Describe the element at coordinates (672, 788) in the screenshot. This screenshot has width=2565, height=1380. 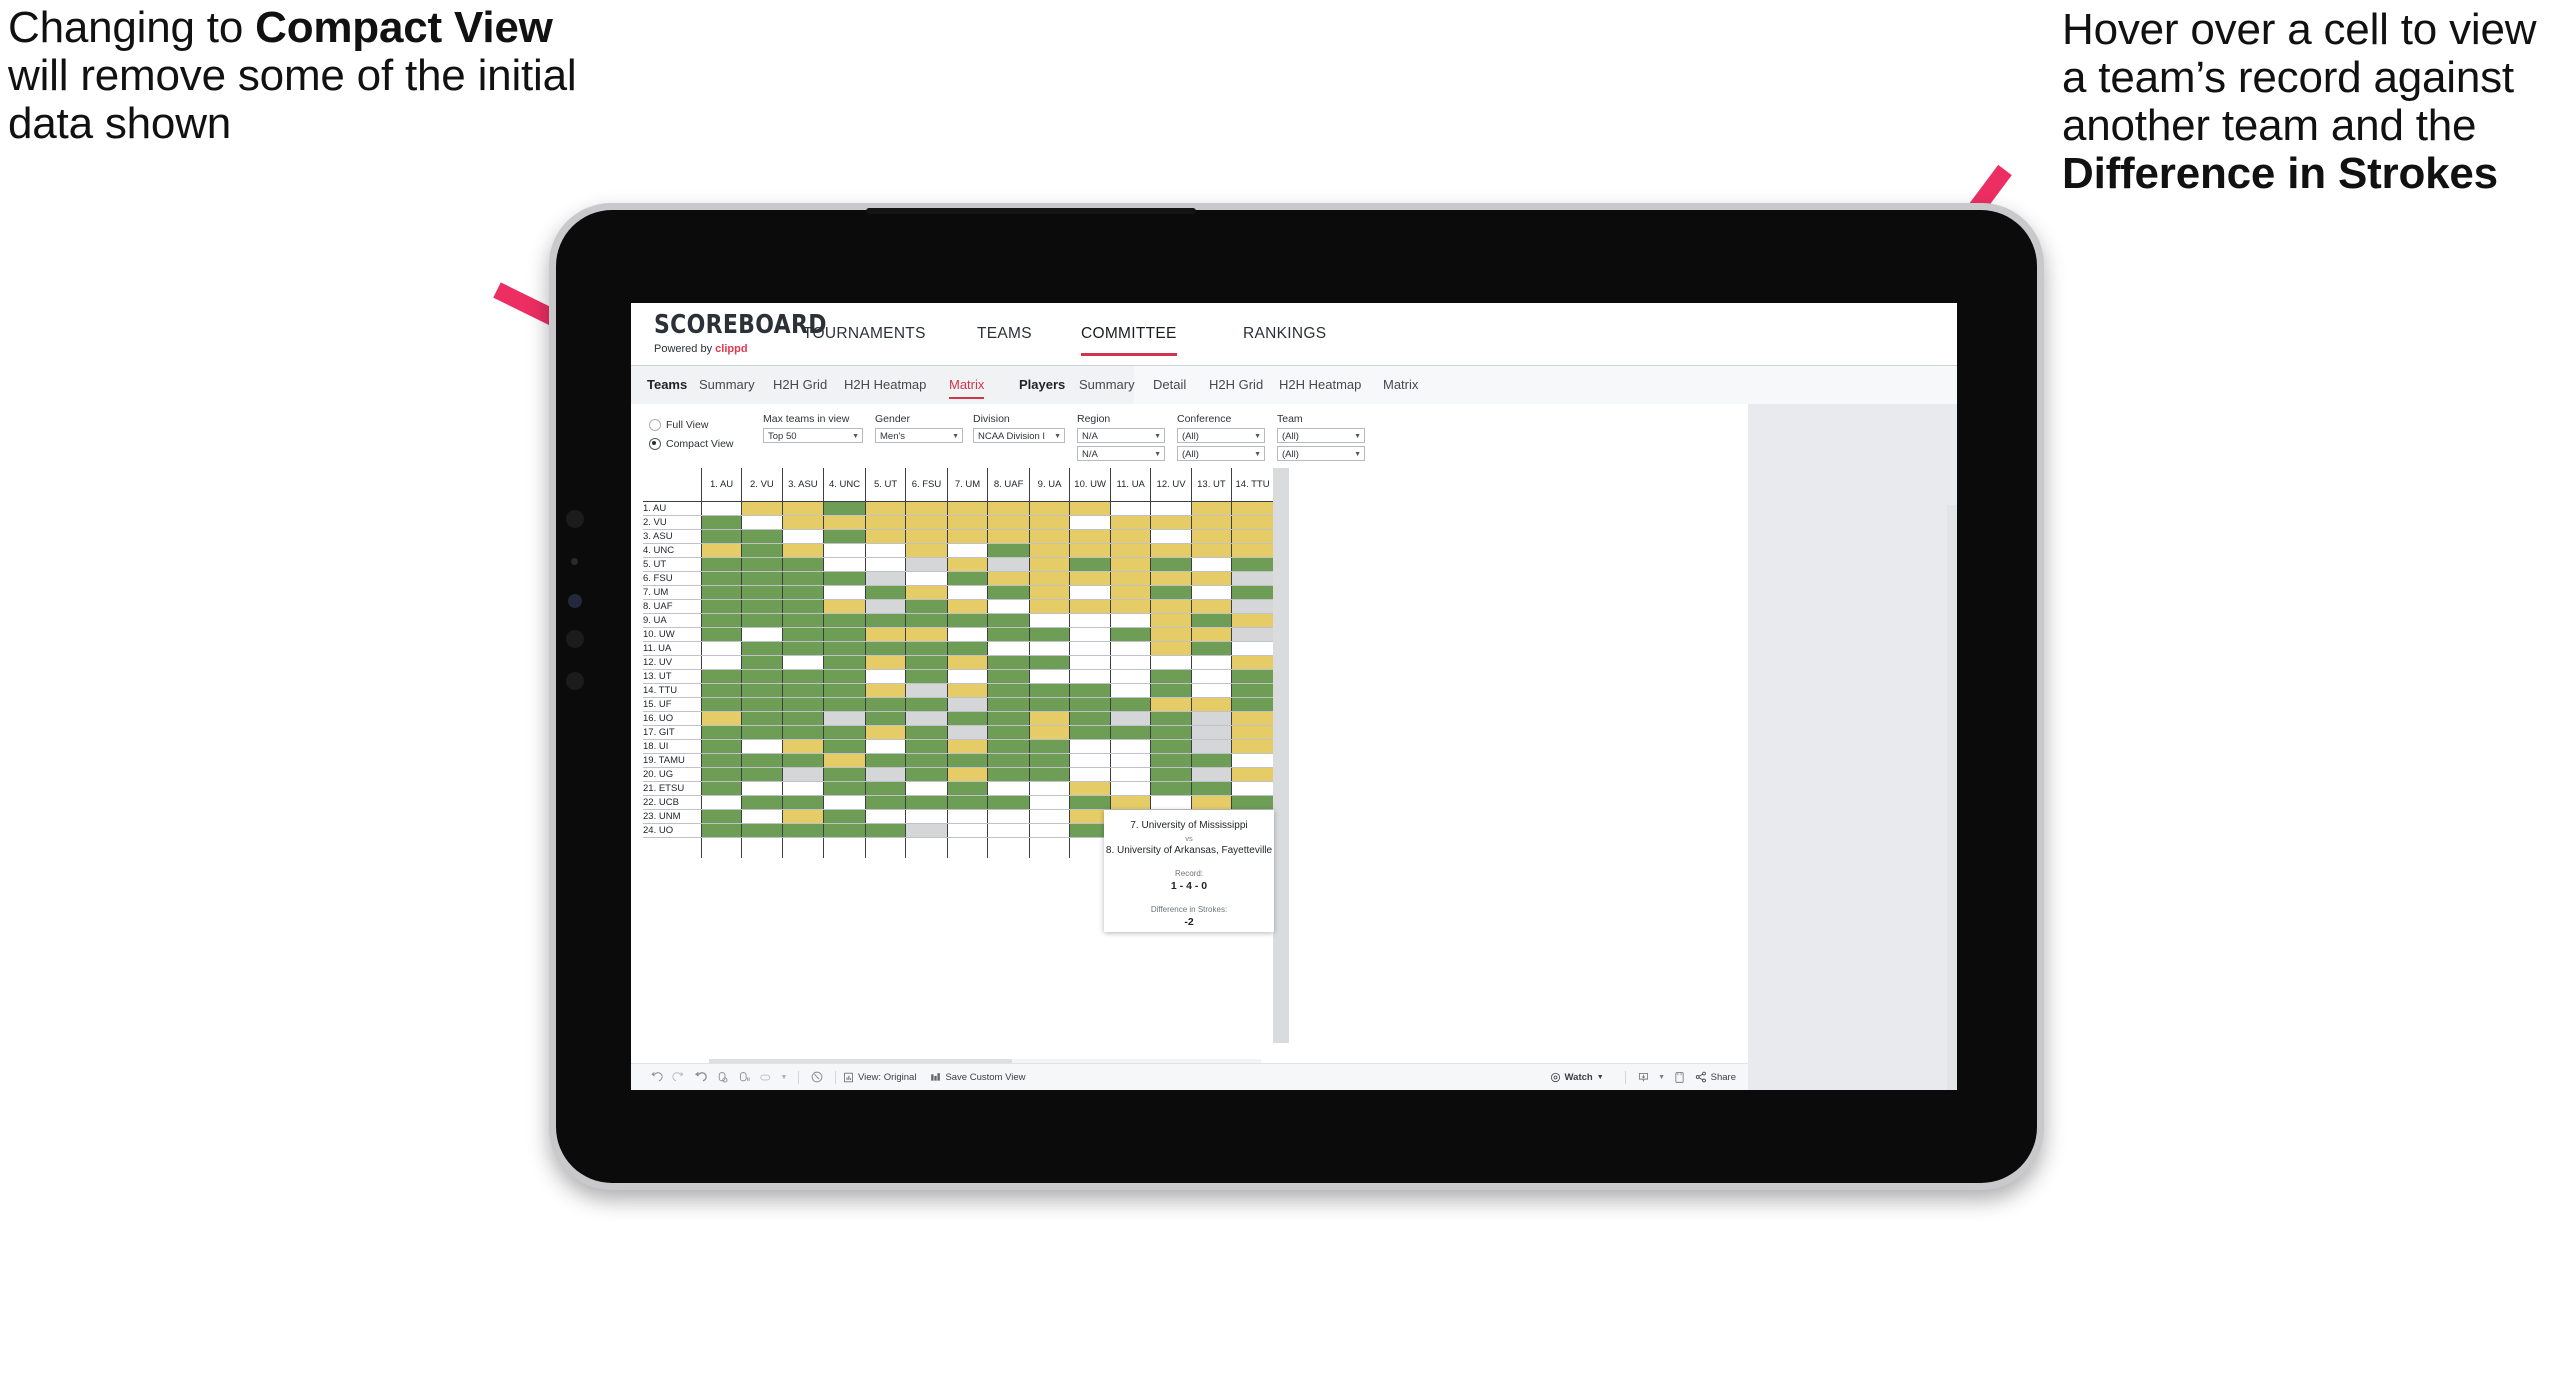
I see `matrix-row-header: 21. ETSU` at that location.